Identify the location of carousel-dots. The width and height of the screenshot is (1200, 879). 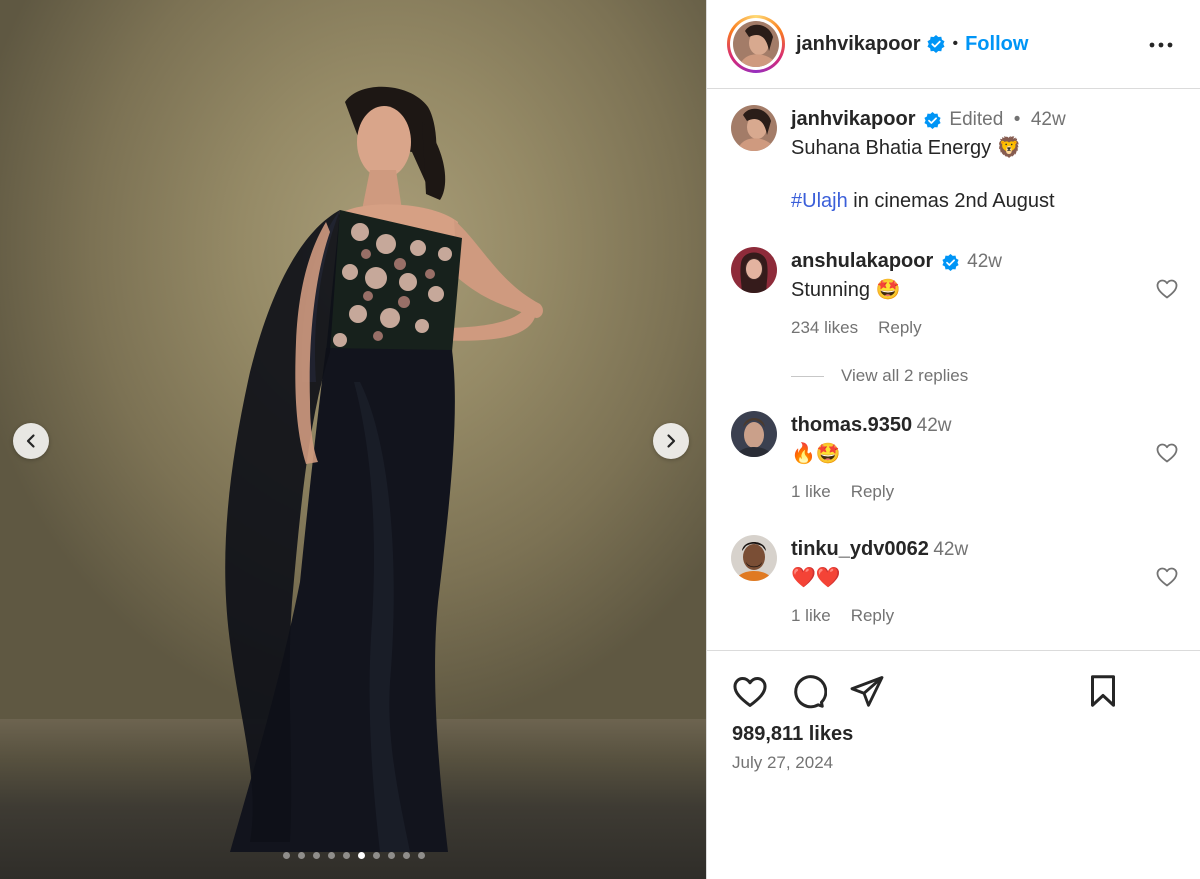
(354, 855).